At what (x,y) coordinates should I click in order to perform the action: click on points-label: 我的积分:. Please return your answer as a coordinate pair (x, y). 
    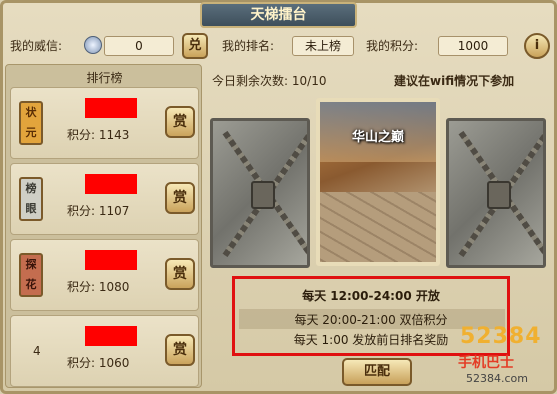
    Looking at the image, I should click on (392, 46).